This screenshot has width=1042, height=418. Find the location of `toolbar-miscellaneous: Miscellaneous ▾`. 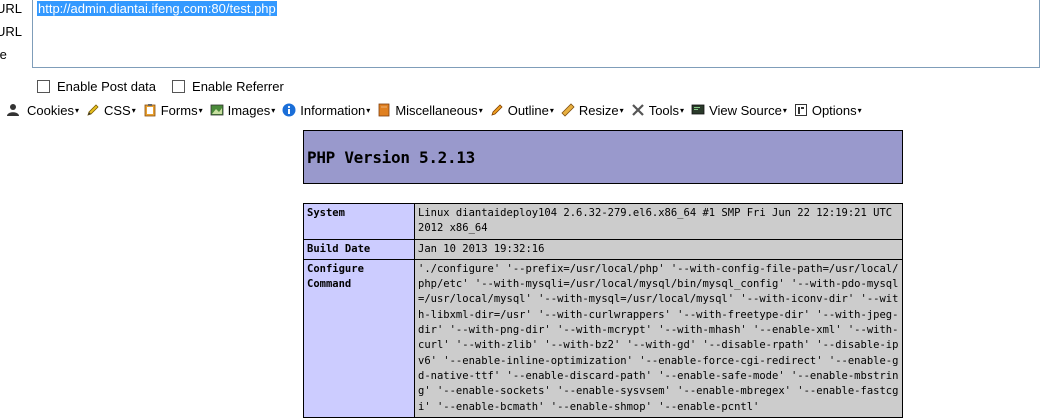

toolbar-miscellaneous: Miscellaneous ▾ is located at coordinates (430, 110).